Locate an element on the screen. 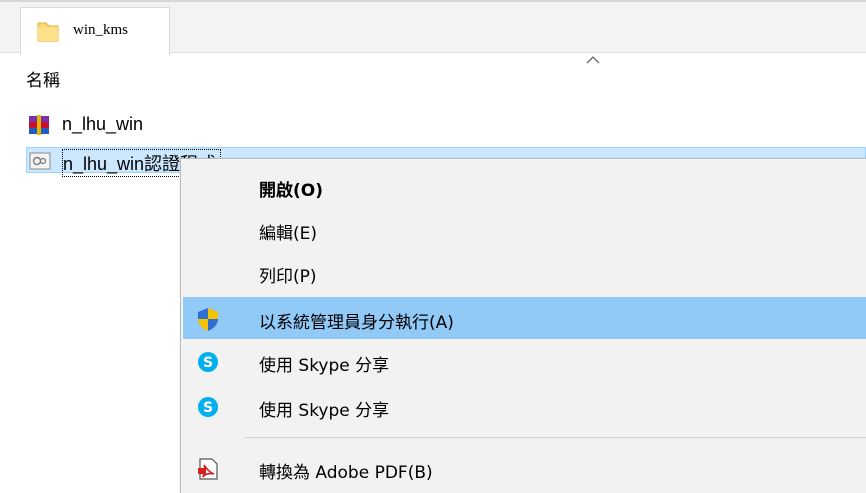 This screenshot has width=866, height=493. menu-item-label: 列印(P) is located at coordinates (288, 277).